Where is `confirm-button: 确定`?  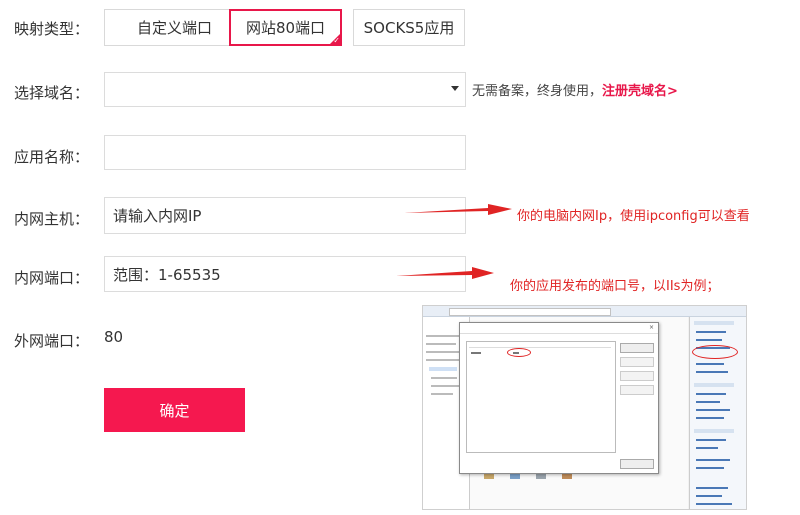 confirm-button: 确定 is located at coordinates (174, 410).